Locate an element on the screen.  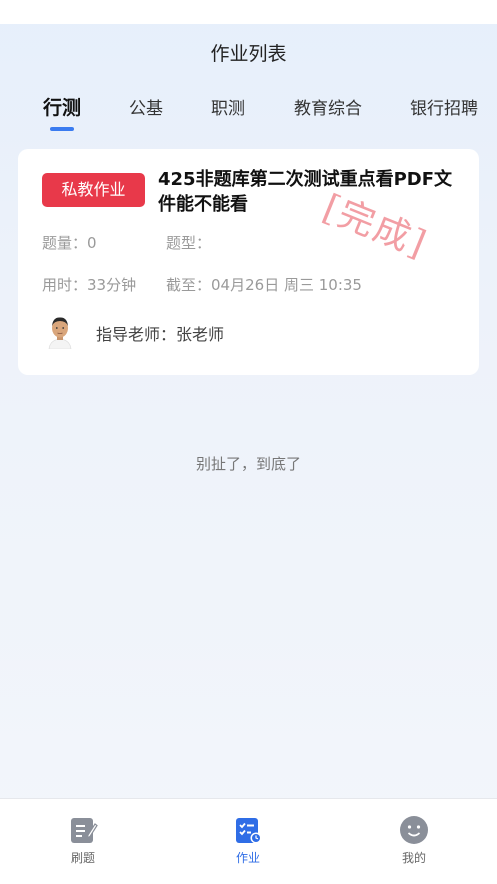
time-used: 用时：33分钟 is located at coordinates (89, 284).